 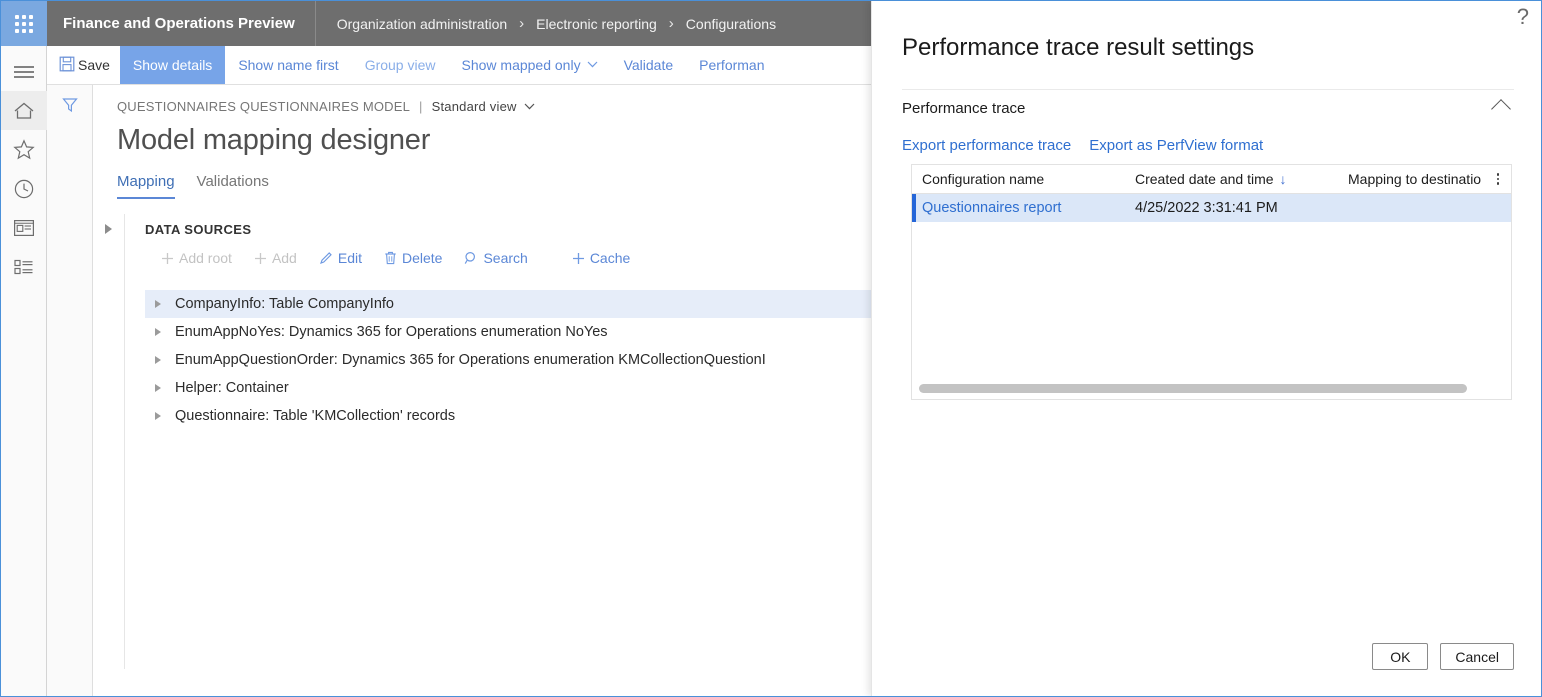 I want to click on filter-strip, so click(x=70, y=390).